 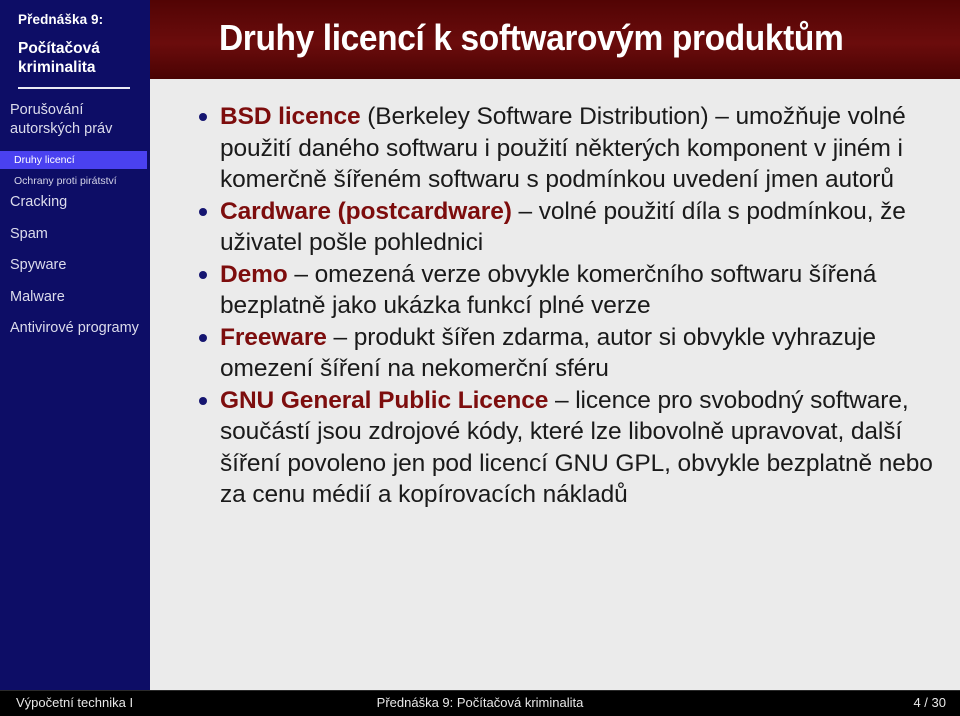 What do you see at coordinates (366, 211) in the screenshot?
I see `bullet-lead-term-1: Cardware (postcardware)` at bounding box center [366, 211].